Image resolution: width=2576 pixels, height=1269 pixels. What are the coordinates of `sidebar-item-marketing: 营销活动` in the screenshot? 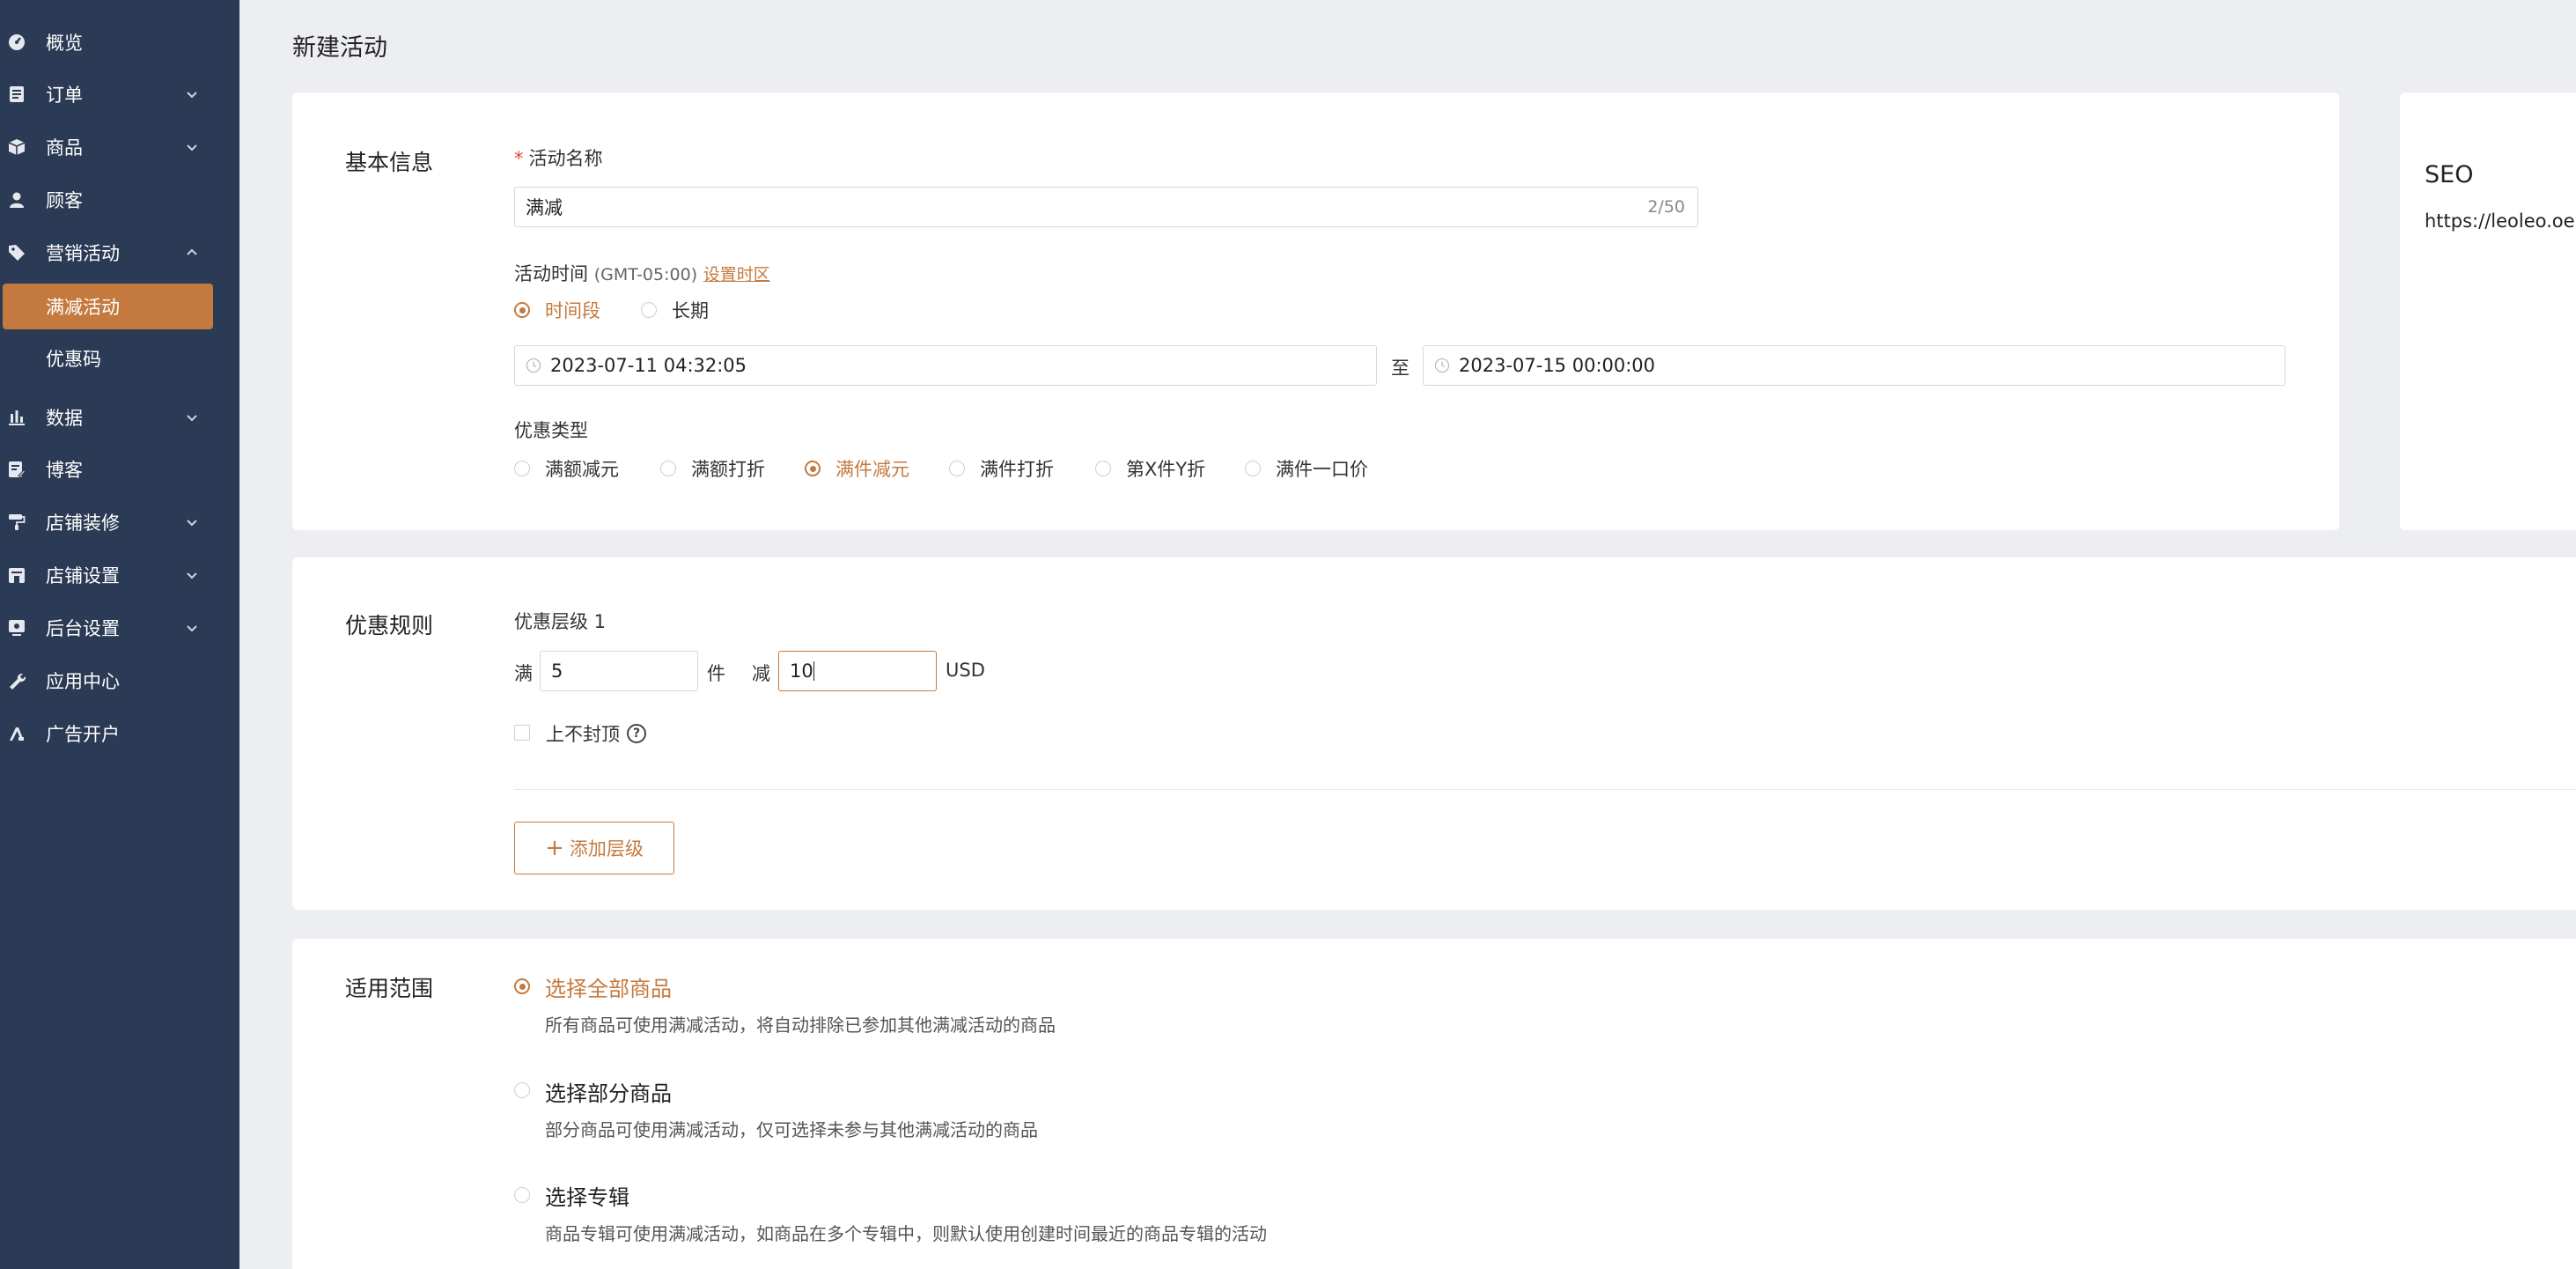 It's located at (120, 253).